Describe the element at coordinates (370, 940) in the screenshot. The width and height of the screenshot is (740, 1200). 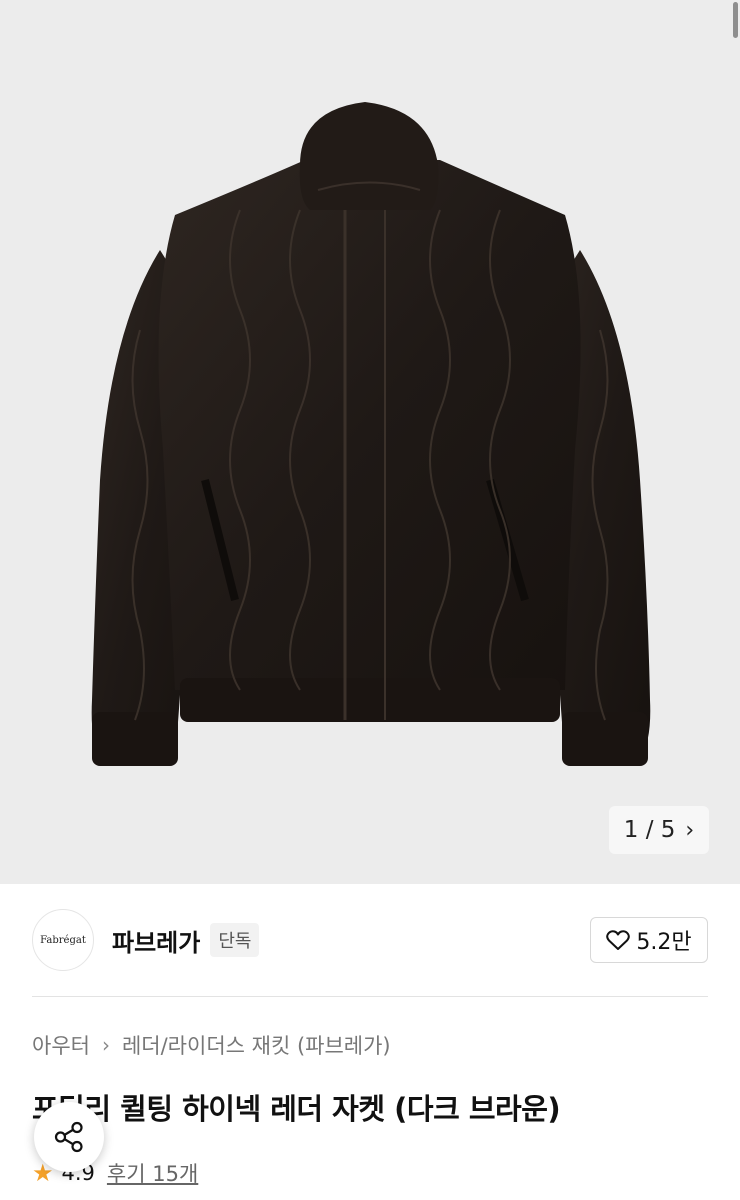
I see `brand-row: Fabrégat 파브레가 단독 5.2만` at that location.